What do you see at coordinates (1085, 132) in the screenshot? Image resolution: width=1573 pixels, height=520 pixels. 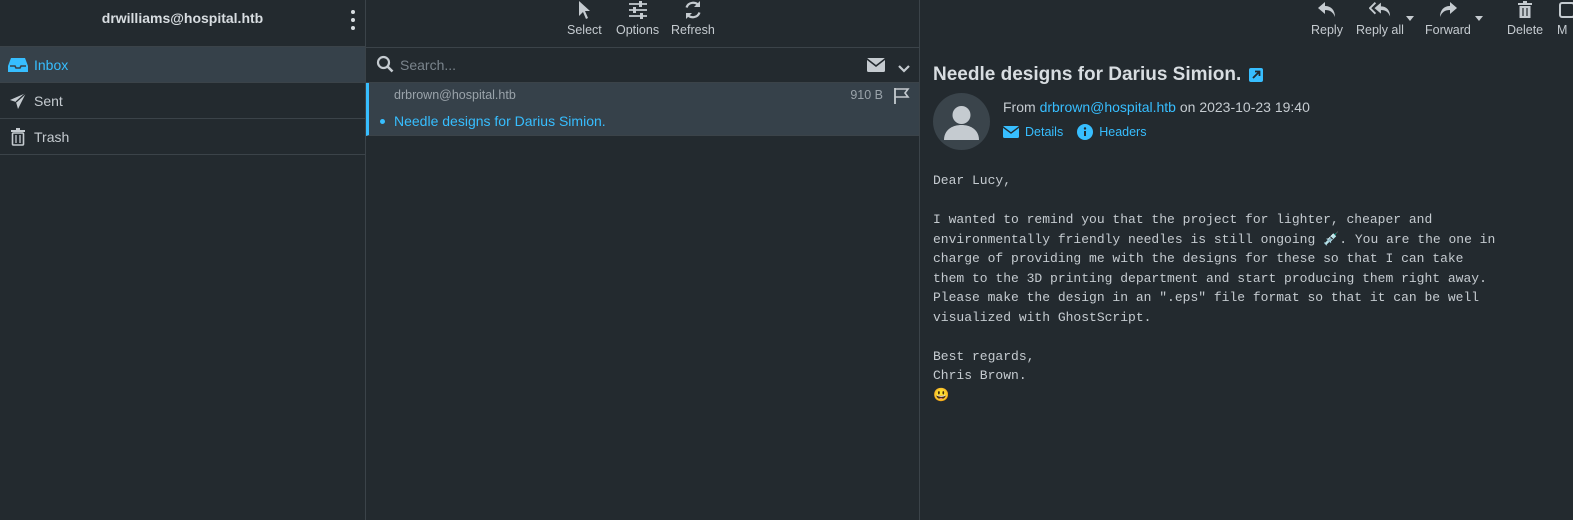 I see `info-icon` at bounding box center [1085, 132].